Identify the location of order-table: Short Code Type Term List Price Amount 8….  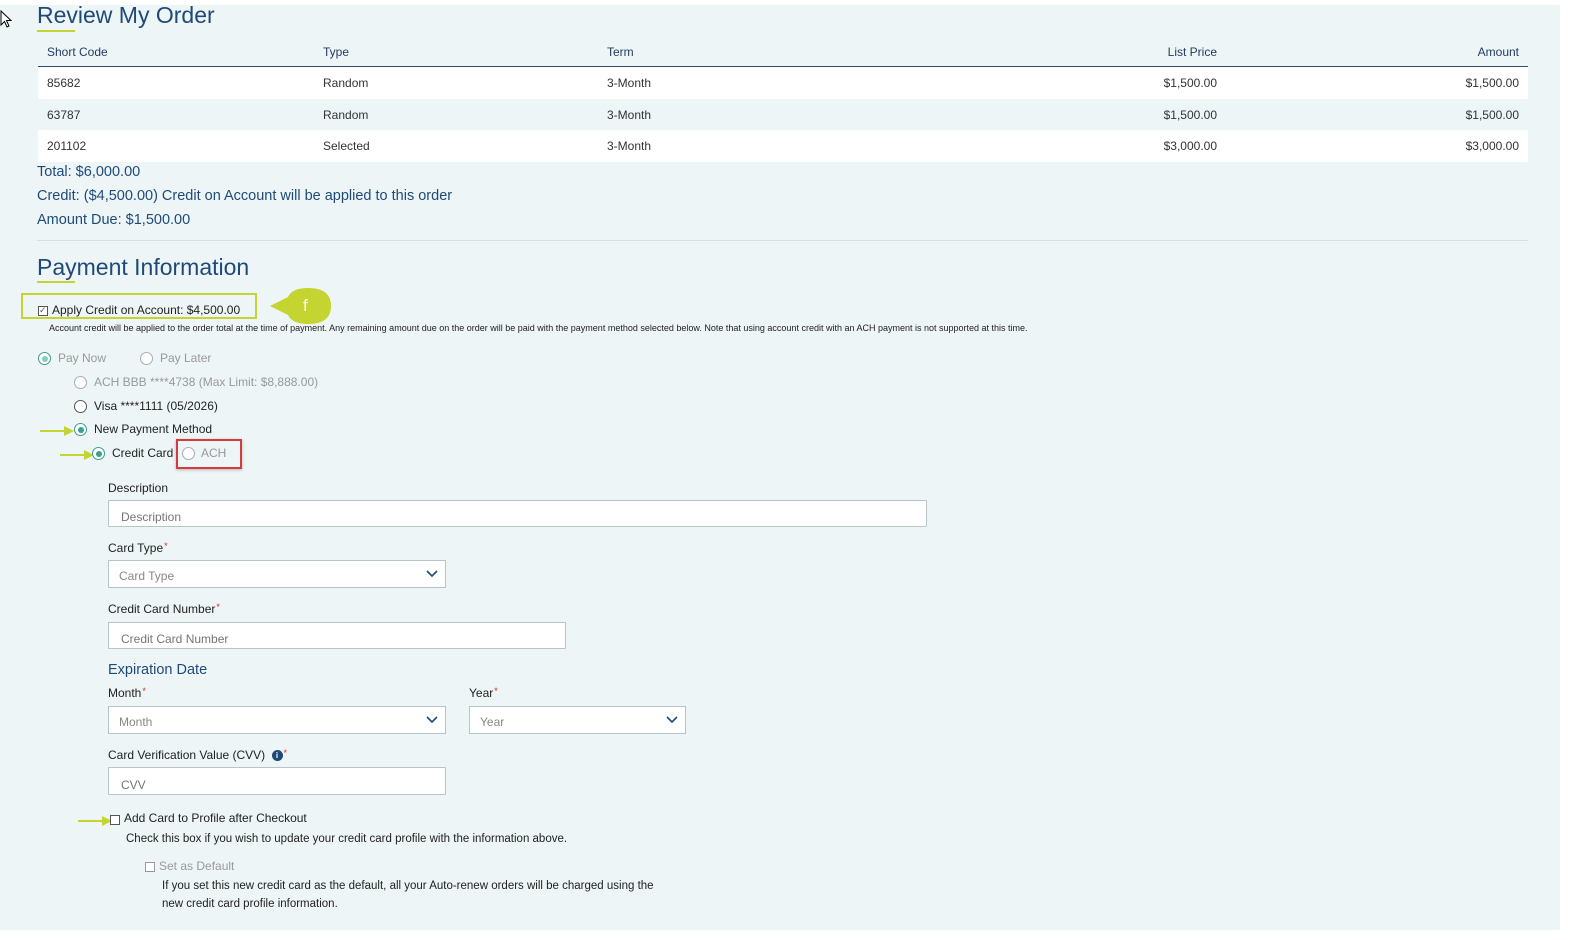
(783, 101).